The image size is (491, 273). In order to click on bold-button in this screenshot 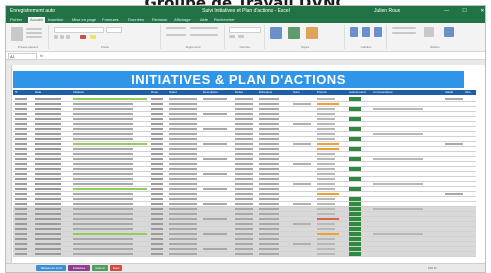, I will do `click(56, 37)`.